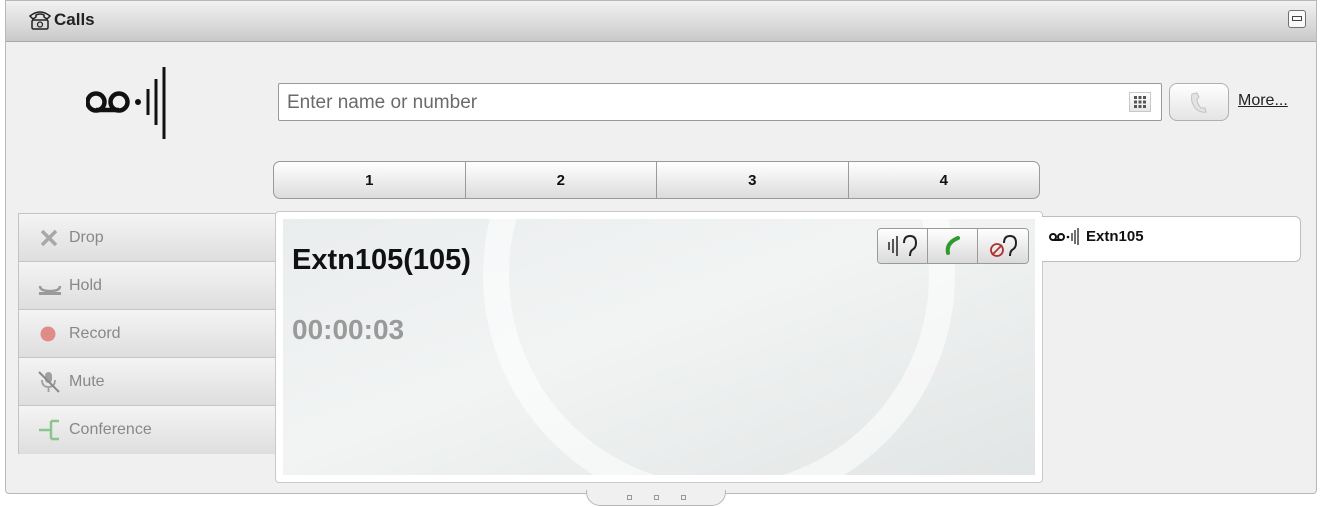  I want to click on answer-button, so click(953, 246).